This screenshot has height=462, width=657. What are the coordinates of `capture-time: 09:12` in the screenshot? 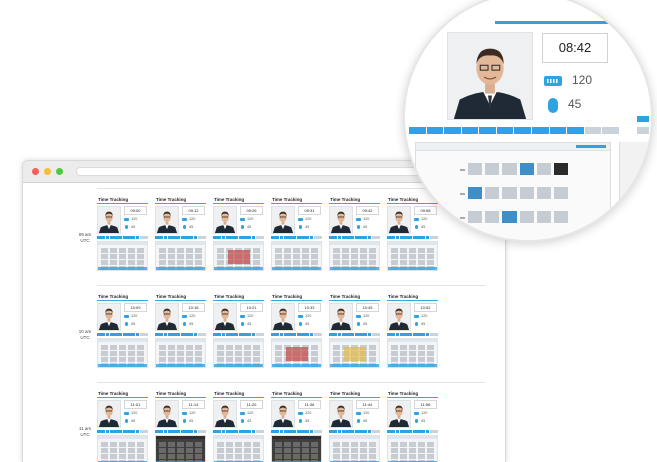 It's located at (193, 210).